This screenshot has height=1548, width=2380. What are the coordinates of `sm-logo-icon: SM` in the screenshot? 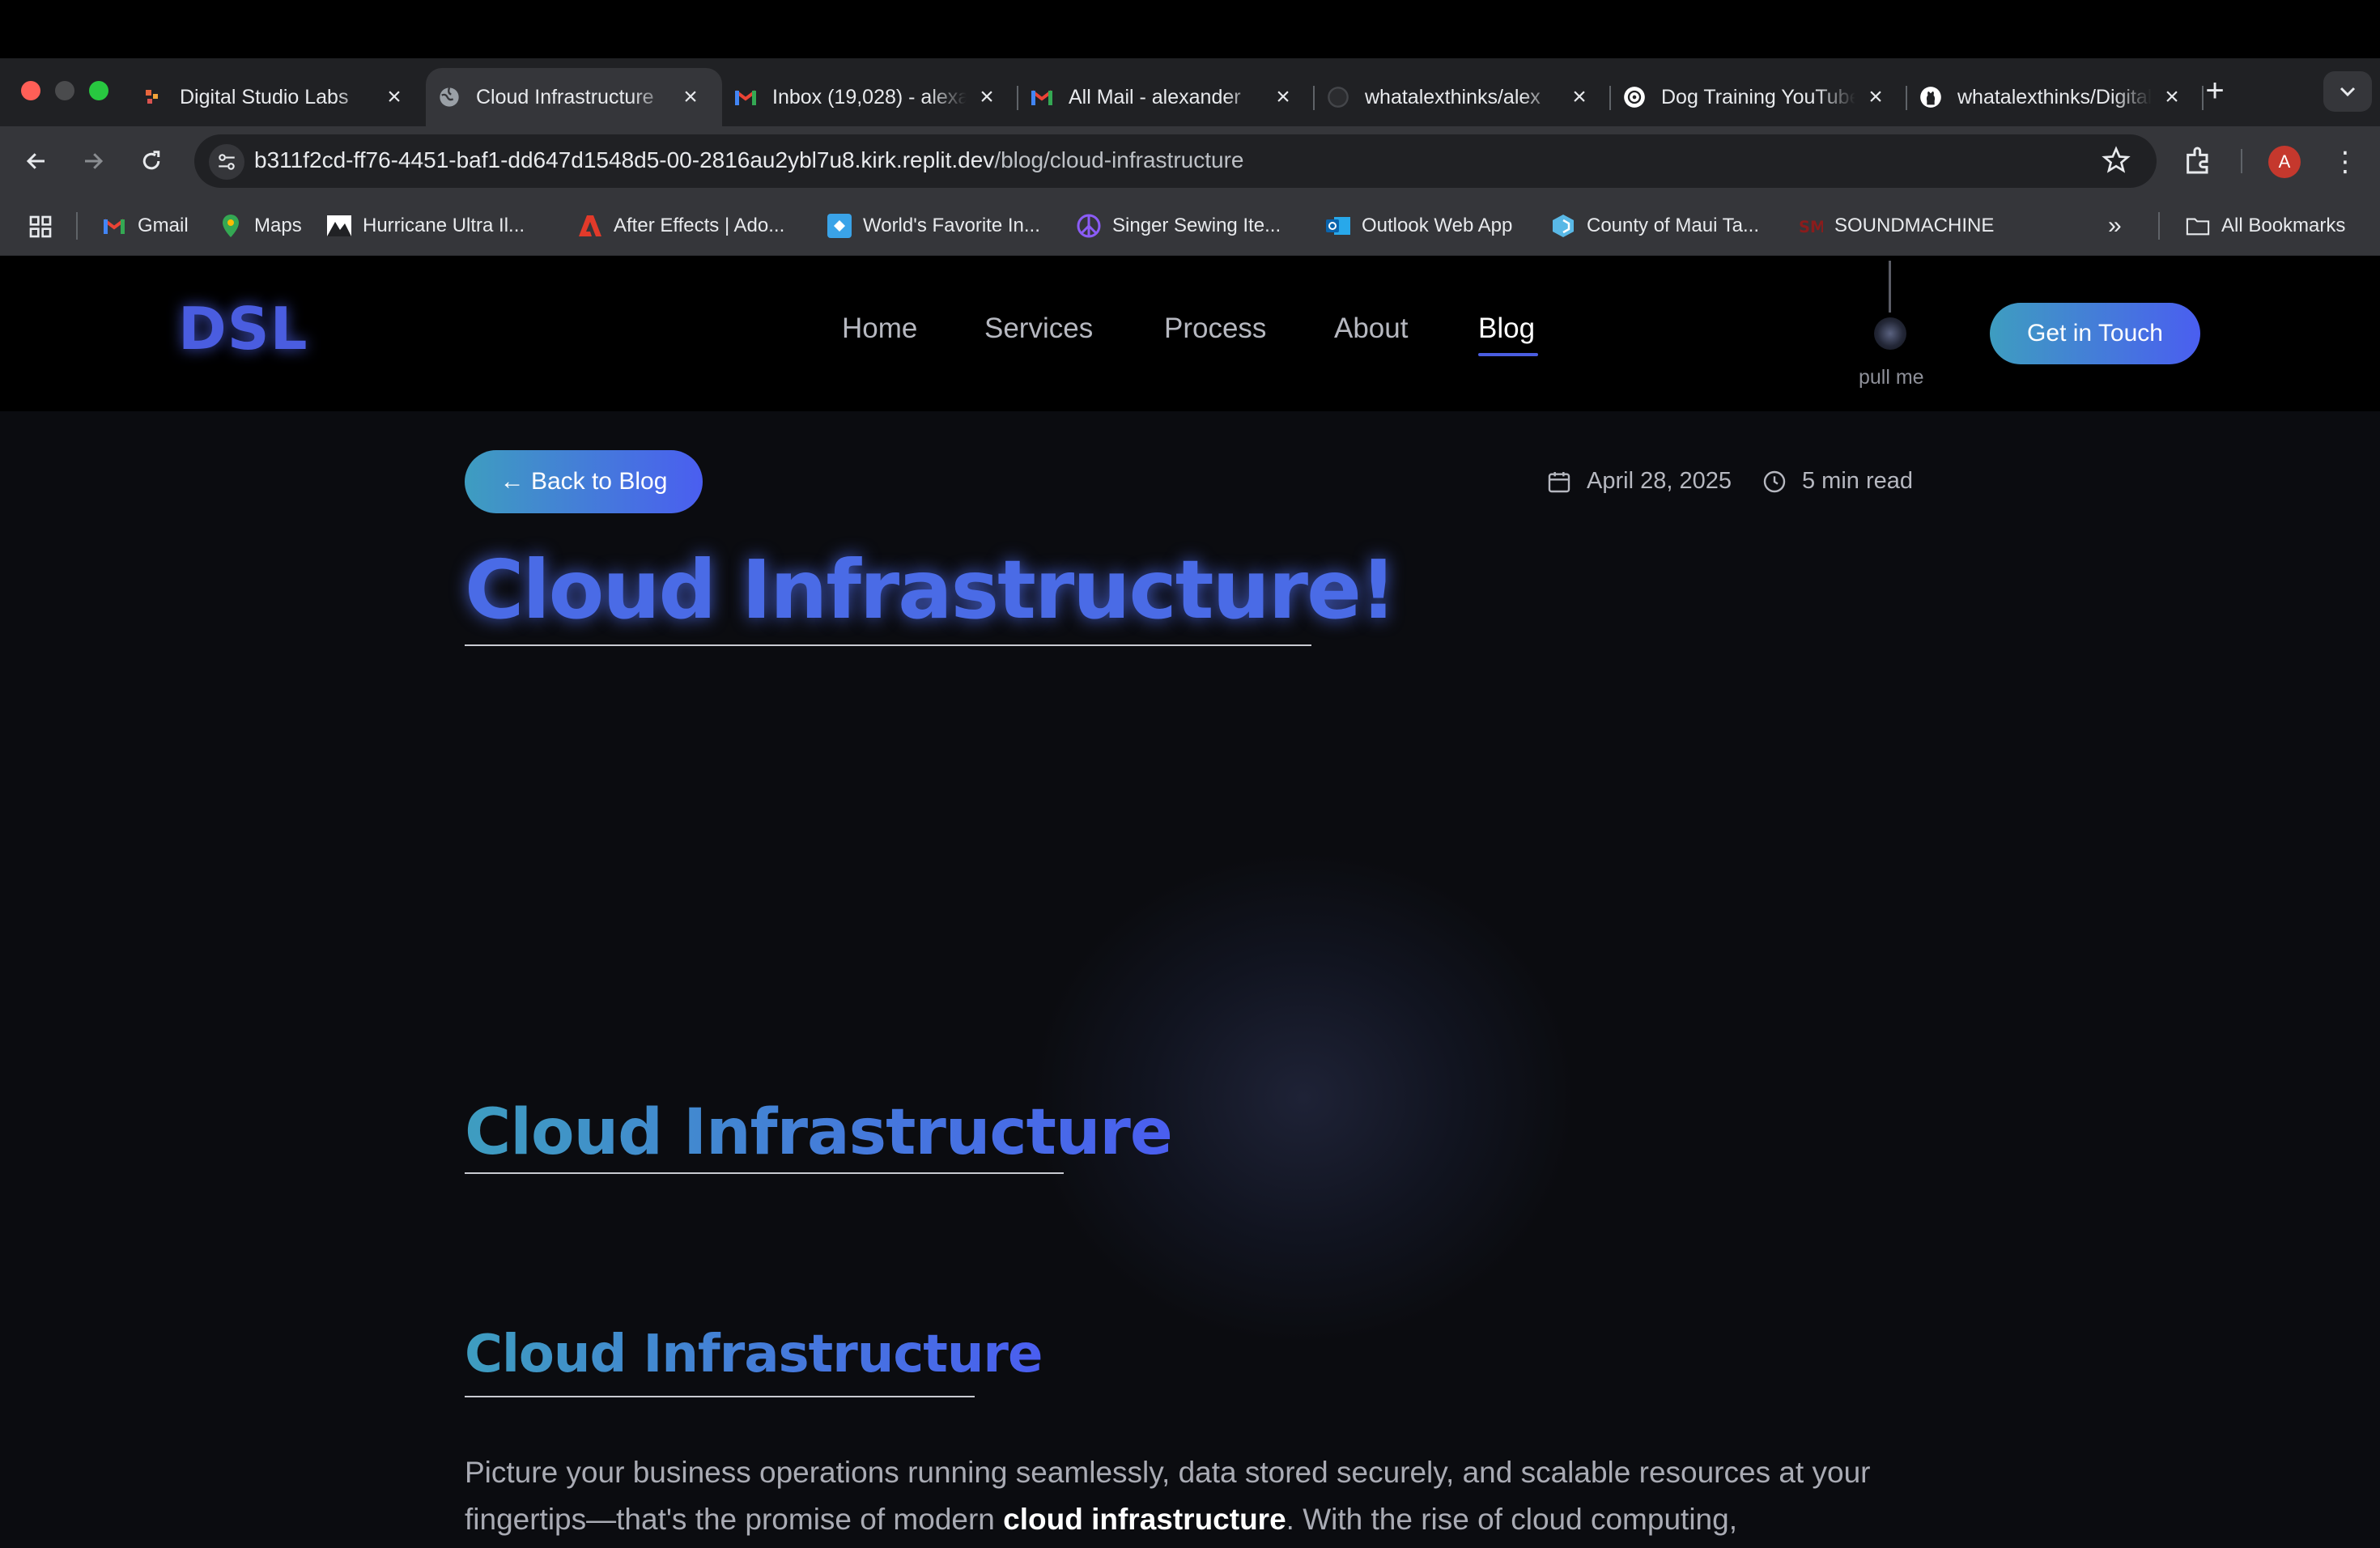 It's located at (1811, 226).